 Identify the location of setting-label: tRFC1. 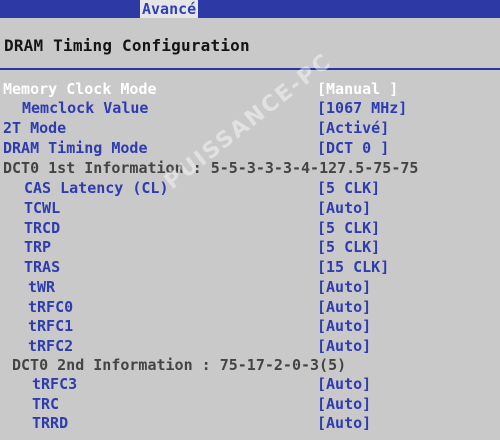
(51, 326).